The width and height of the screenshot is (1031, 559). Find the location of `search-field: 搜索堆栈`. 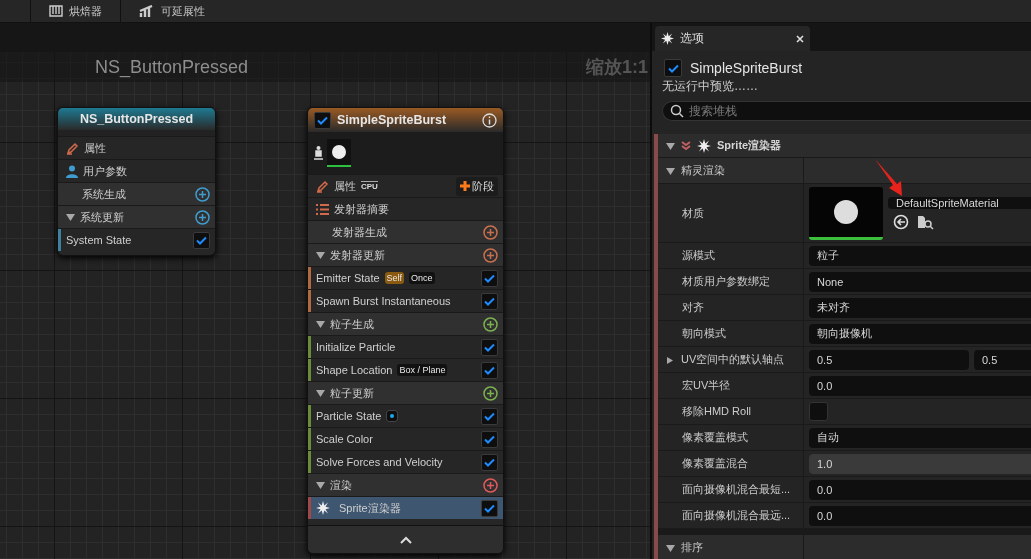

search-field: 搜索堆栈 is located at coordinates (846, 111).